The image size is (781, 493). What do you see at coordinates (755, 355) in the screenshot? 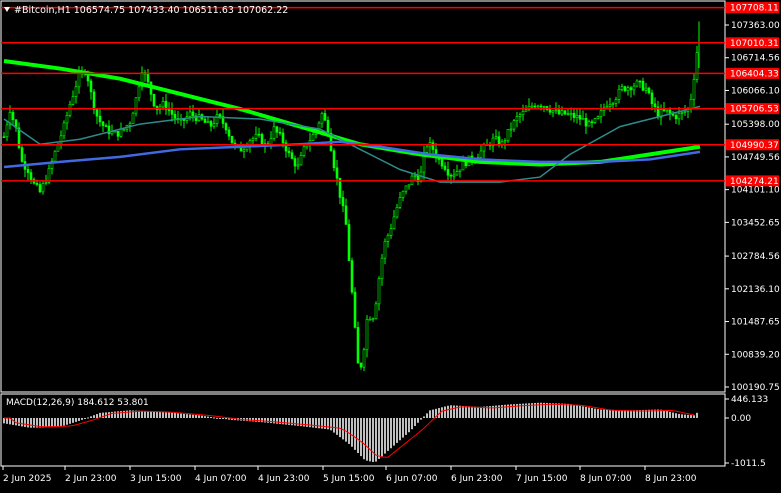
I see `price-label: 100839.20` at bounding box center [755, 355].